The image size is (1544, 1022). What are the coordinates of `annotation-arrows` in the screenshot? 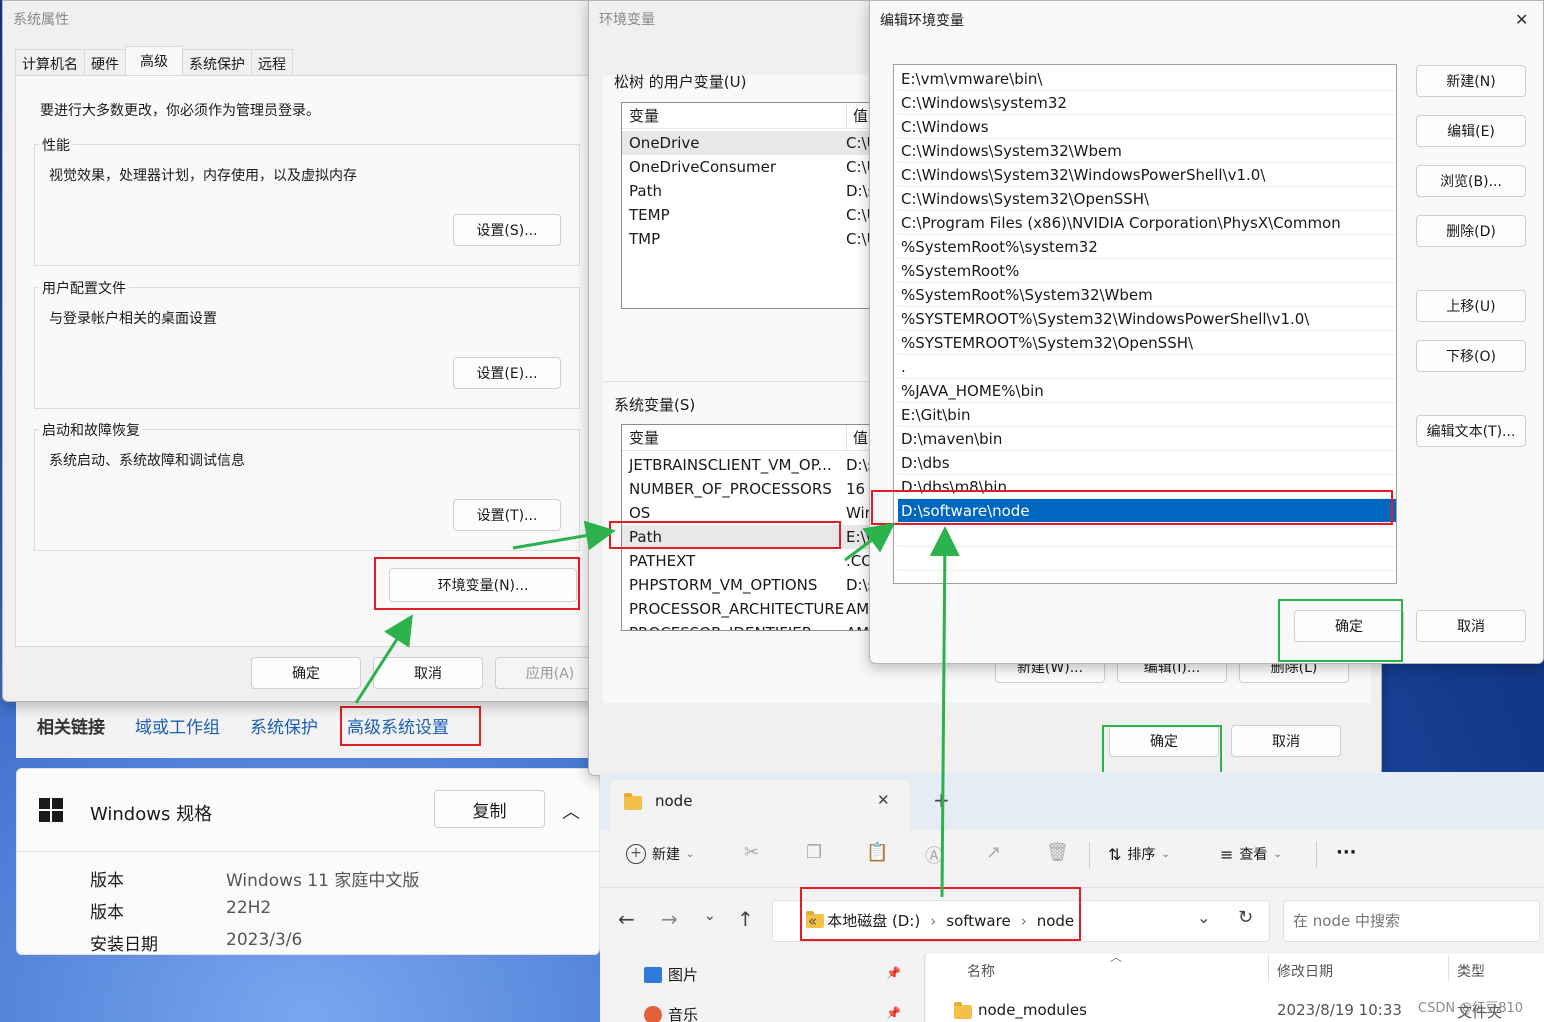 It's located at (657, 709).